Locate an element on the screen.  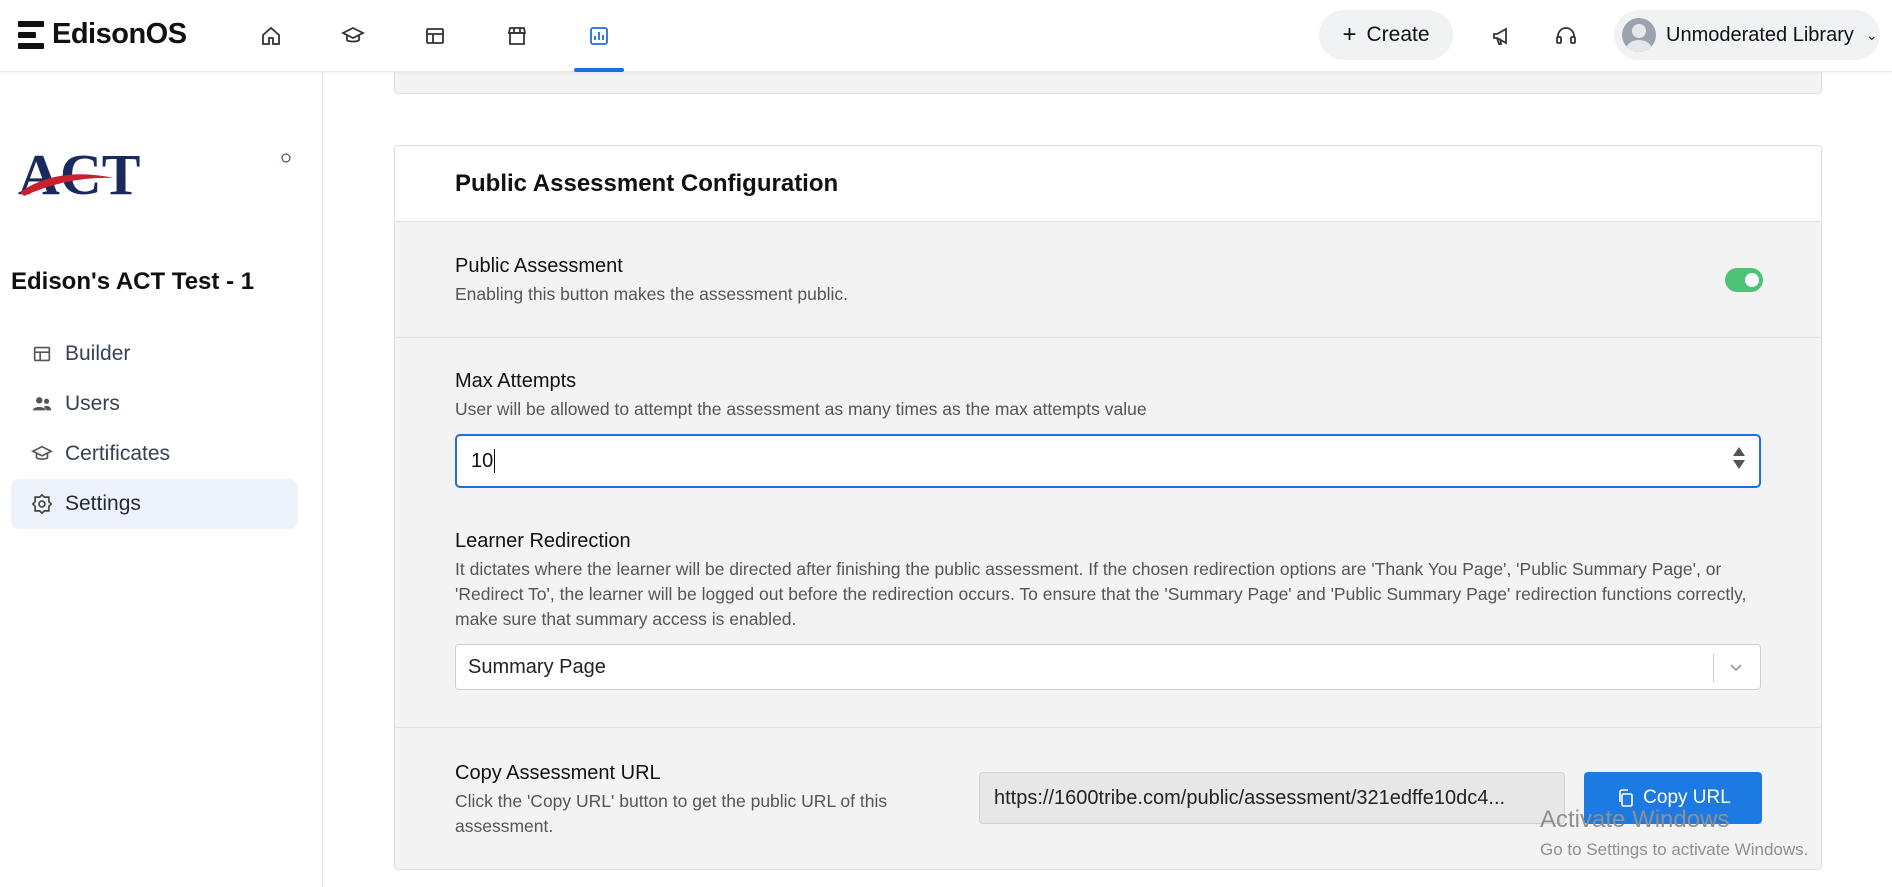
home-icon is located at coordinates (271, 35).